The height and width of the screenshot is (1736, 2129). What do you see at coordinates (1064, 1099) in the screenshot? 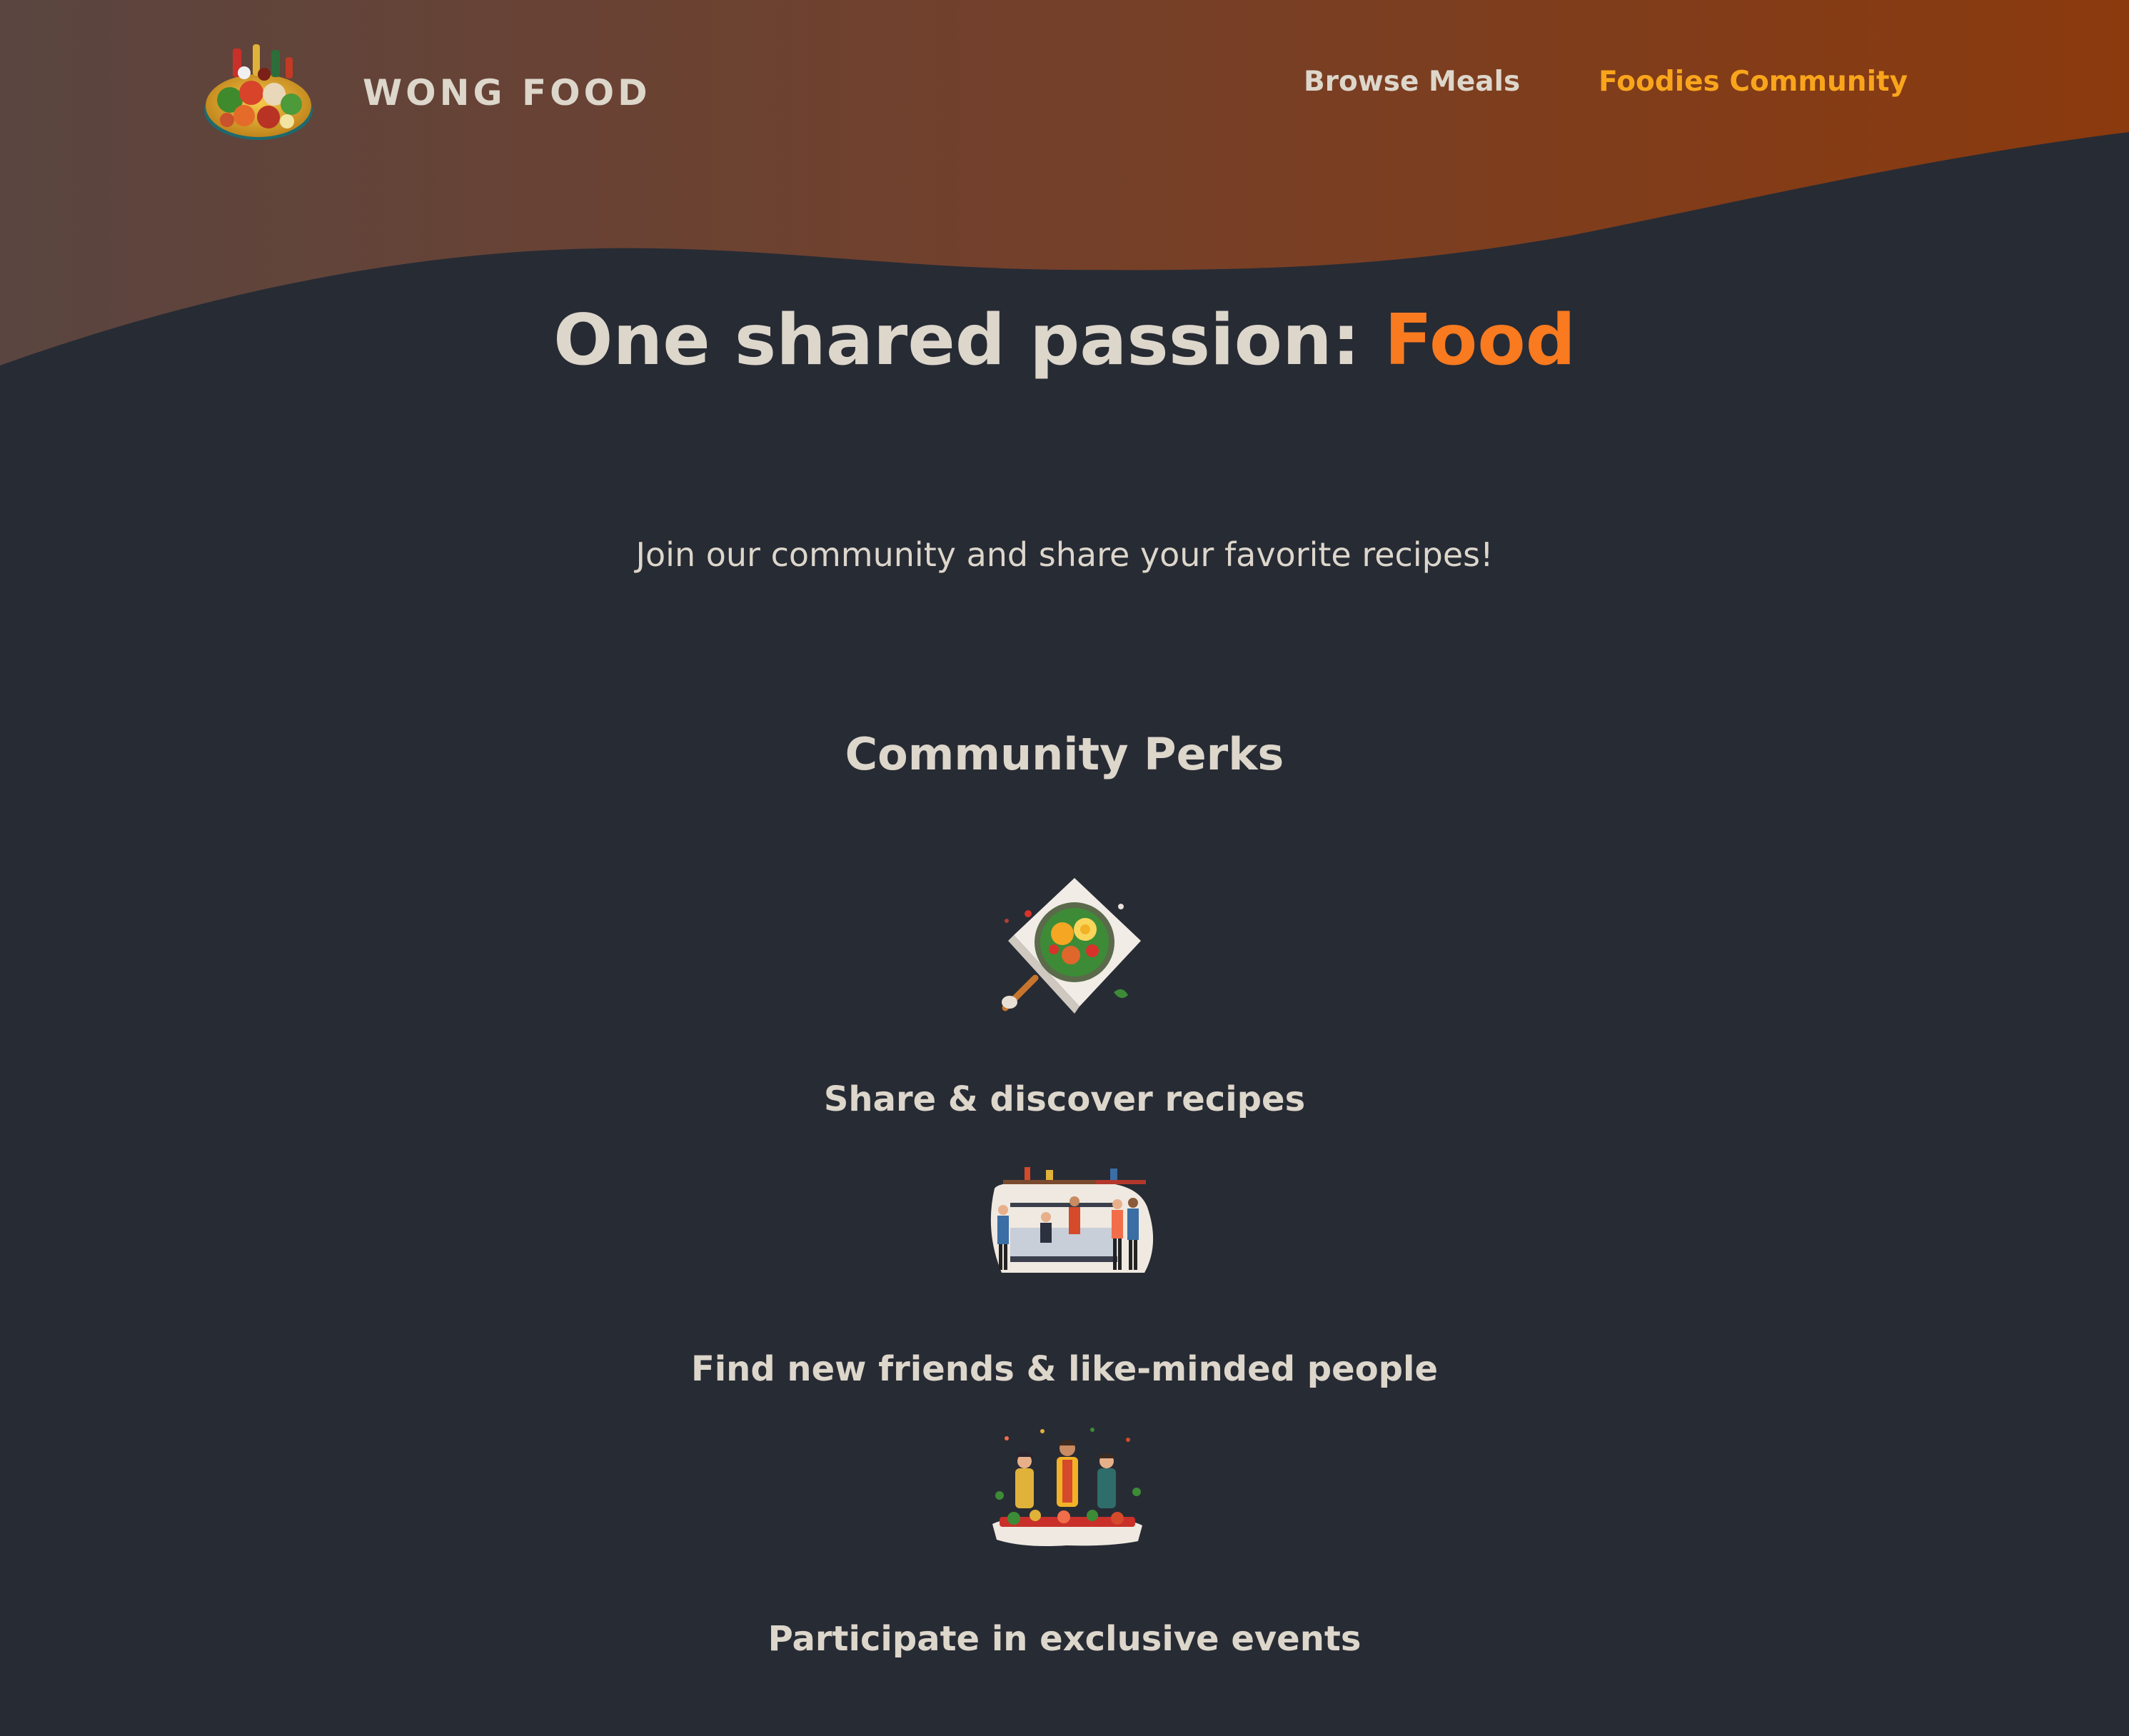
I see `perk-title-share-recipes: Share & discover recipes` at bounding box center [1064, 1099].